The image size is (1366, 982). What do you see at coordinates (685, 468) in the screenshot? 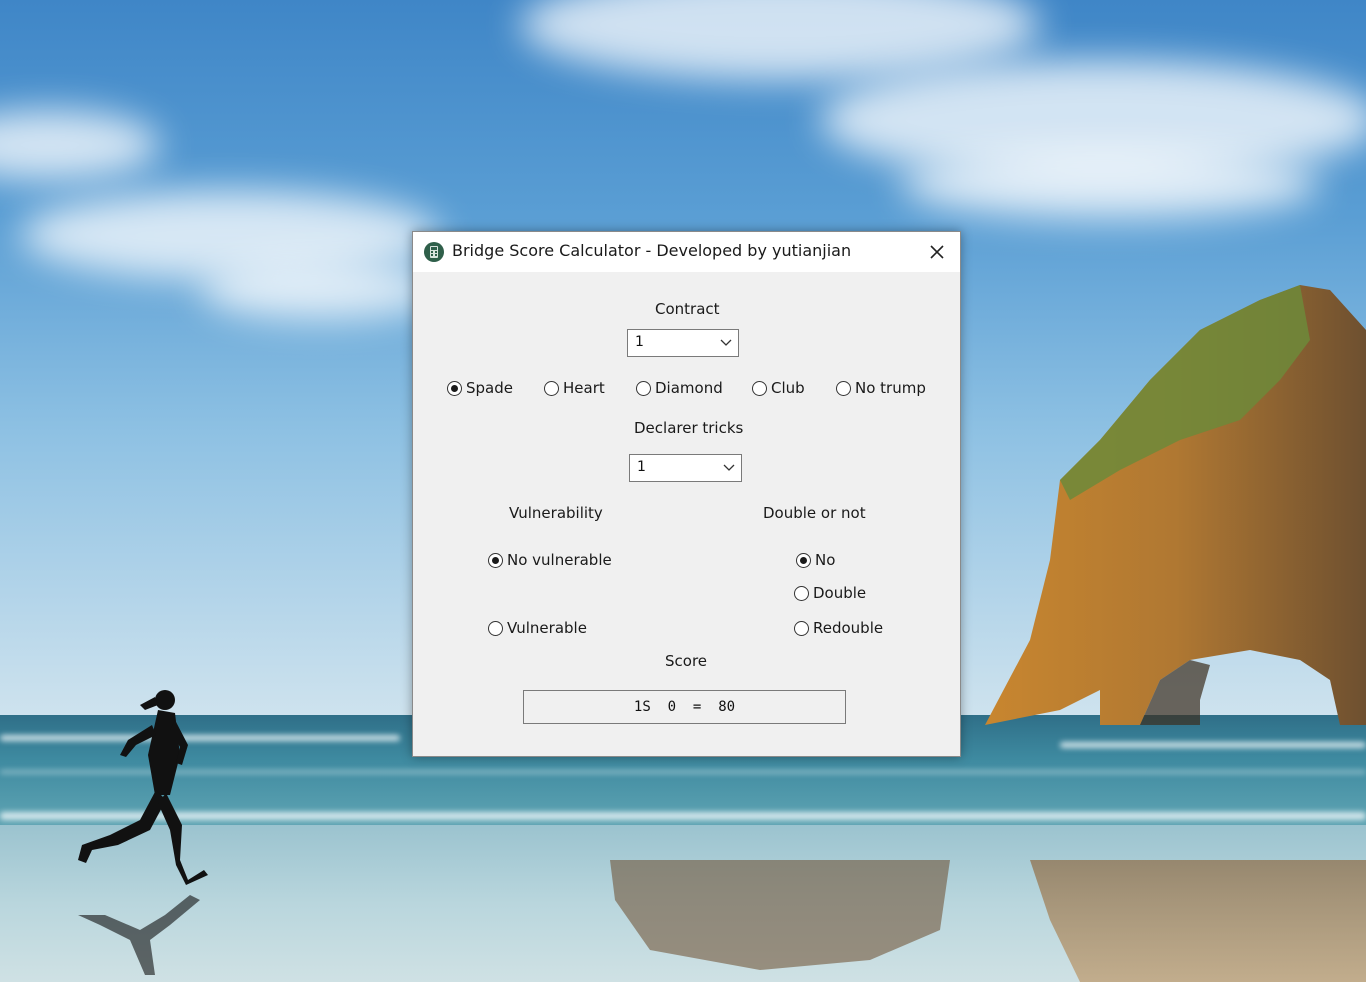
I see `declarer-tricks-select: 1` at bounding box center [685, 468].